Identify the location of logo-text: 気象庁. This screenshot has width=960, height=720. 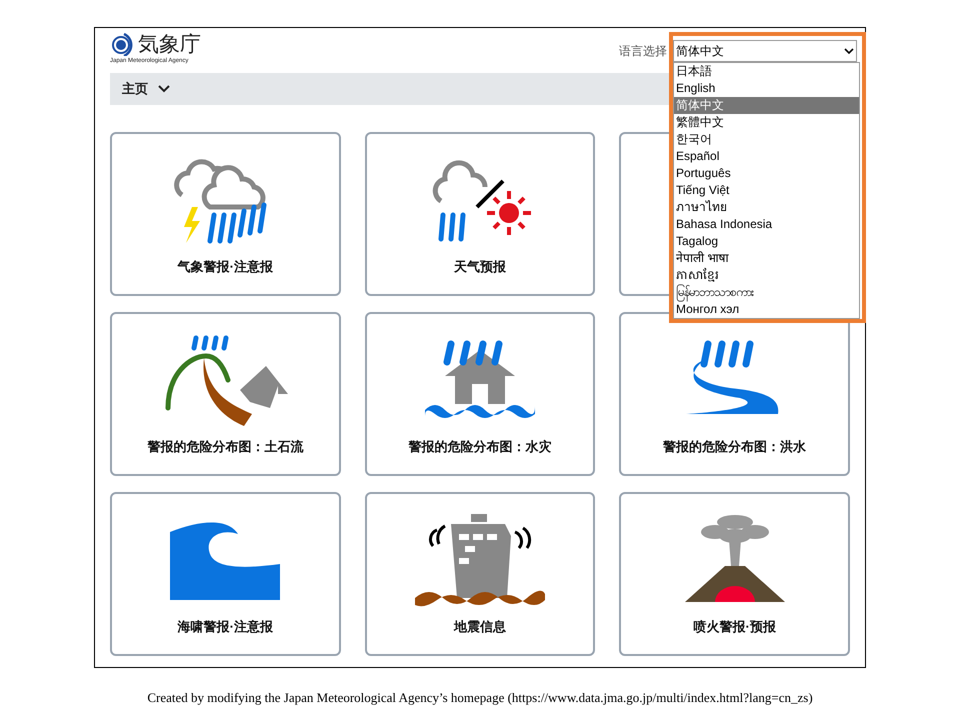
(169, 44).